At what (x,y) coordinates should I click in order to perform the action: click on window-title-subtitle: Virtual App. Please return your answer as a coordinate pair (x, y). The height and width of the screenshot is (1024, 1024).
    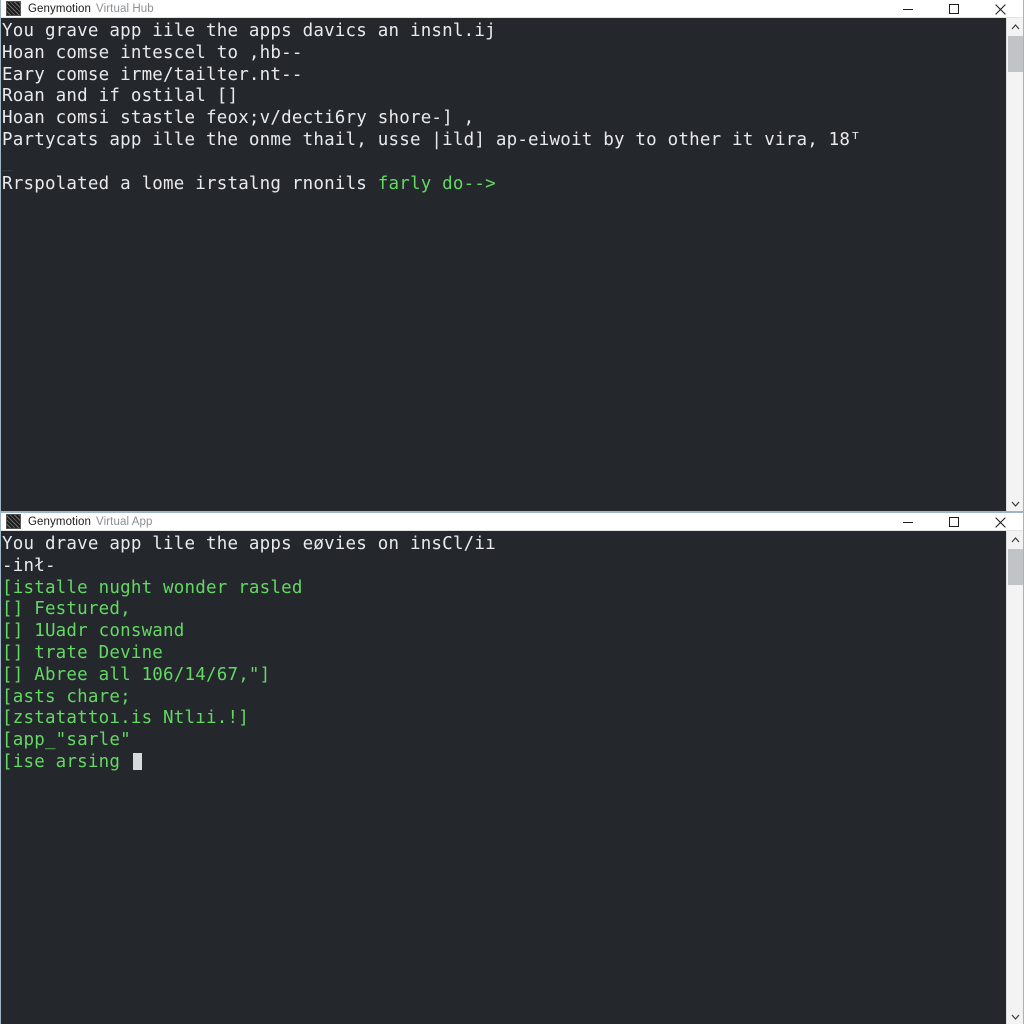
    Looking at the image, I should click on (124, 521).